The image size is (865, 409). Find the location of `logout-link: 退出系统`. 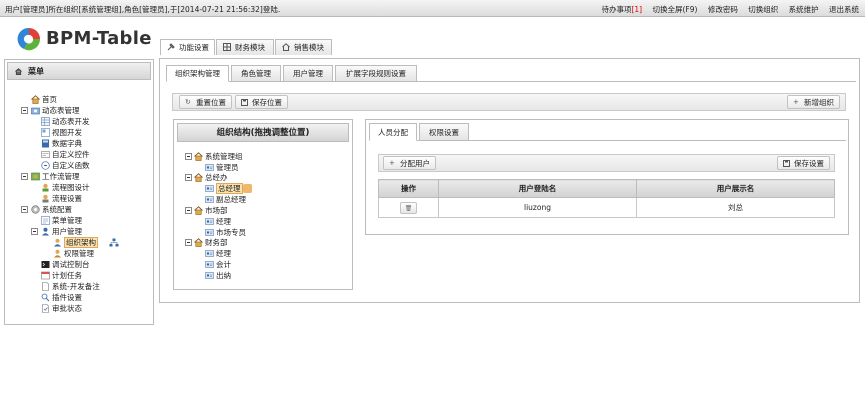

logout-link: 退出系统 is located at coordinates (844, 9).